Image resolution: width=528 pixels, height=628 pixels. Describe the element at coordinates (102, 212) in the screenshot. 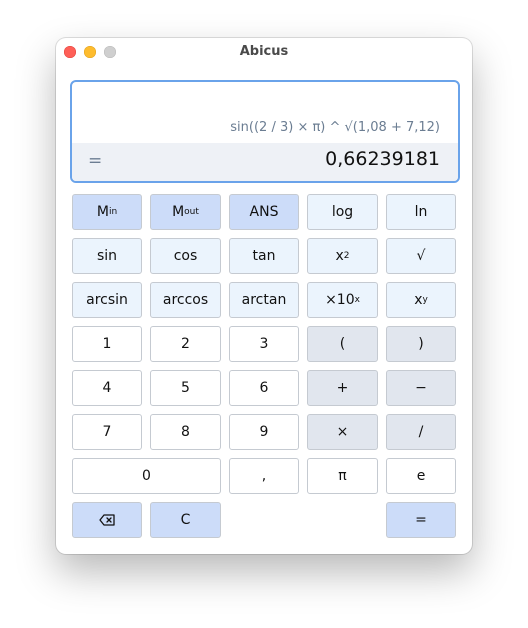

I see `memory-in-label: M` at that location.